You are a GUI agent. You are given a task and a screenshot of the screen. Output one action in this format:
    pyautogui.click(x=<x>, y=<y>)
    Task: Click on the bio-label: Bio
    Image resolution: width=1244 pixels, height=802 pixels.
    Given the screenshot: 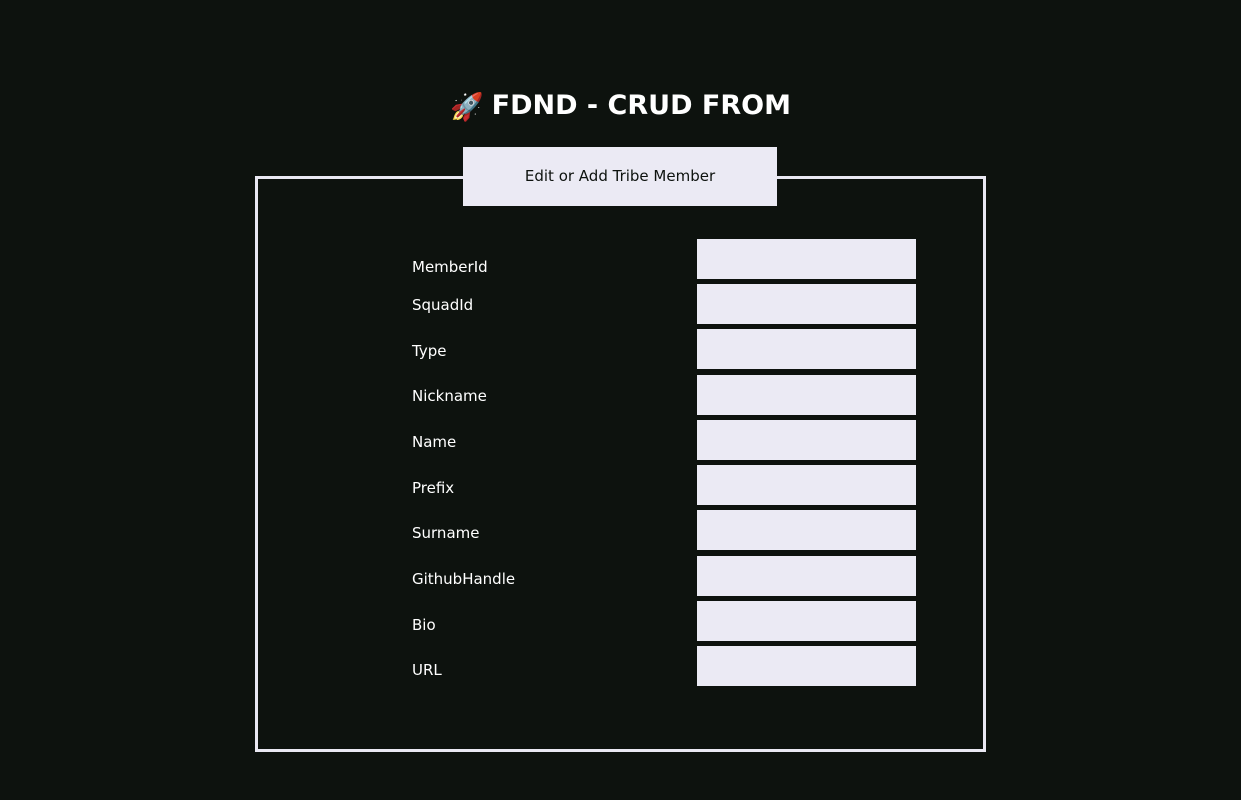 What is the action you would take?
    pyautogui.click(x=424, y=625)
    